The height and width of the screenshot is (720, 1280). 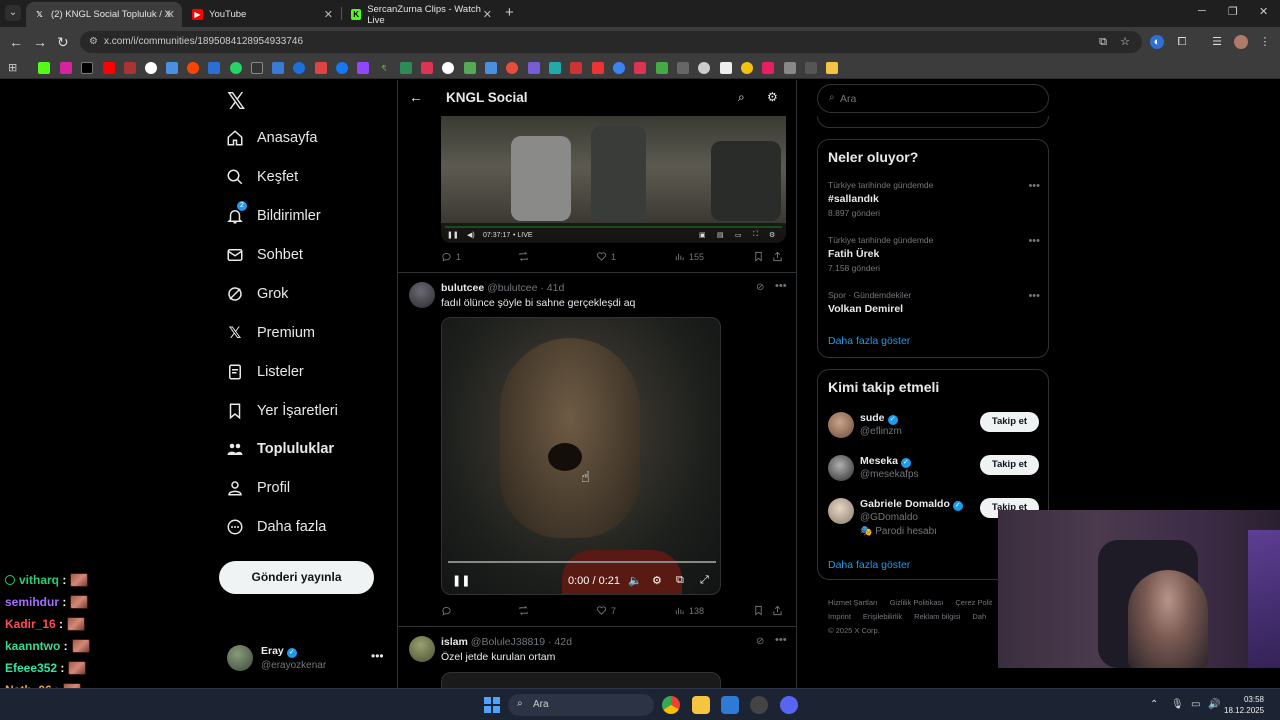 I want to click on bookmark-google-icon, so click(x=151, y=68).